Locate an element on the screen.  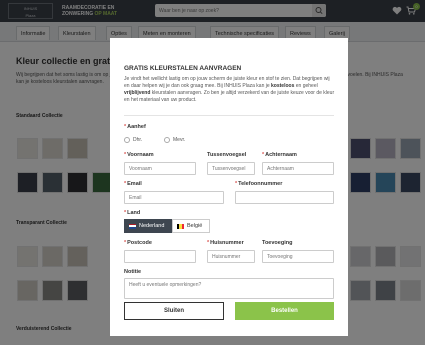
radio-dhr: Dhr. is located at coordinates (133, 140).